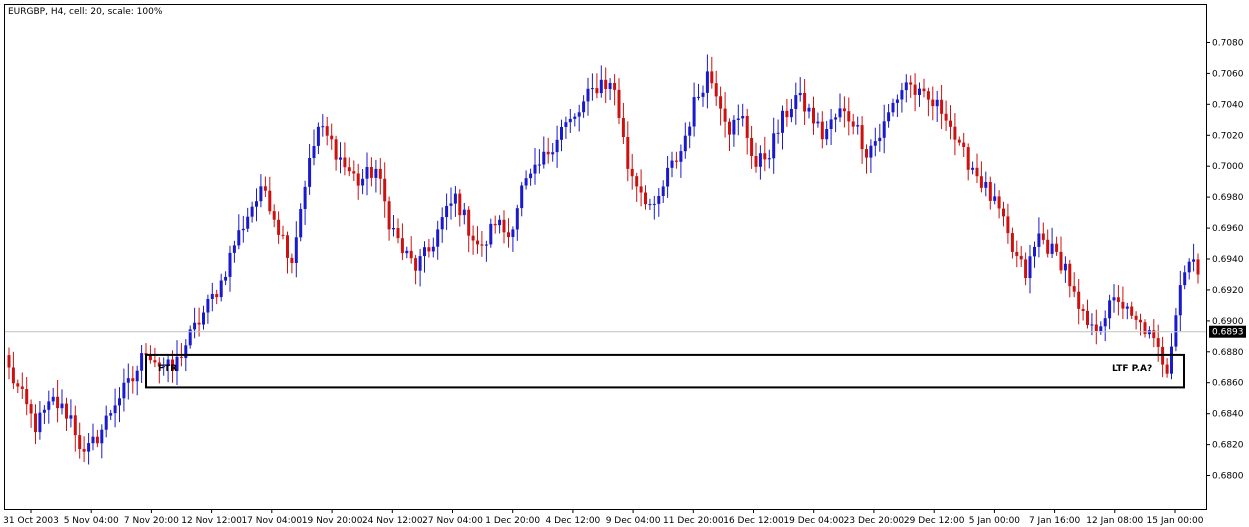 The height and width of the screenshot is (527, 1249). Describe the element at coordinates (1228, 415) in the screenshot. I see `y-tick-label: 0.6840` at that location.